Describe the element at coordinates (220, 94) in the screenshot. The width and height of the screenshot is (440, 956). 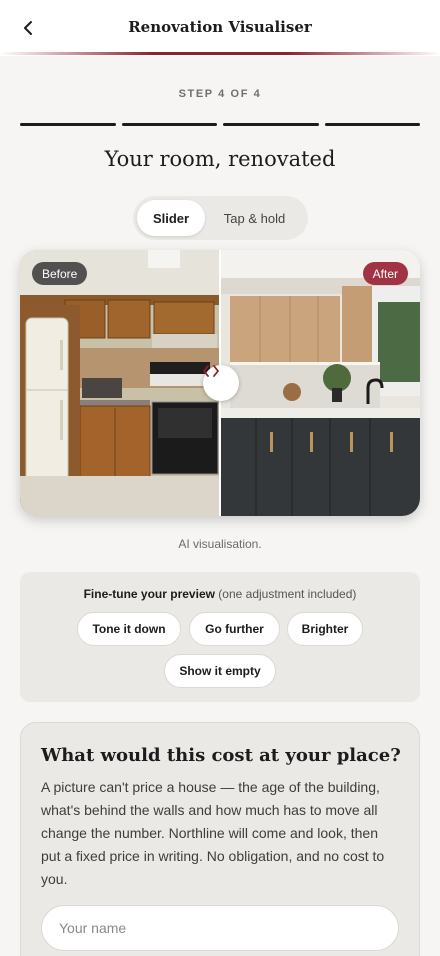
I see `step-label: STEP 4 OF 4` at that location.